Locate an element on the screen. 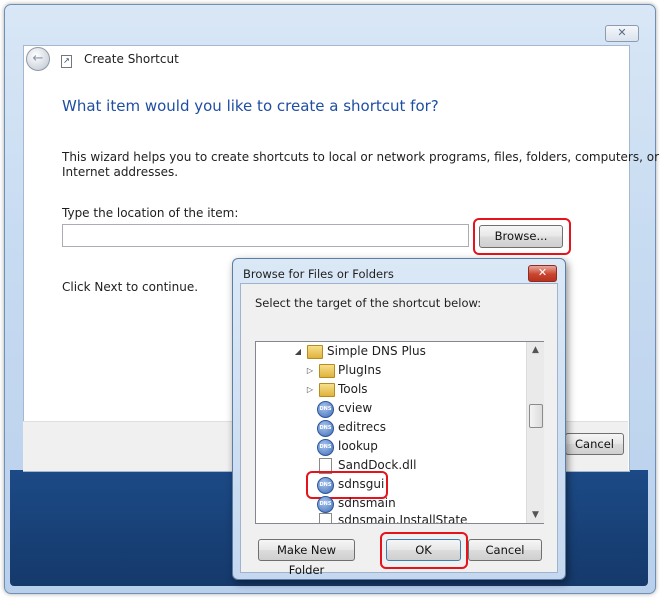 Image resolution: width=660 pixels, height=598 pixels. location-input is located at coordinates (265, 235).